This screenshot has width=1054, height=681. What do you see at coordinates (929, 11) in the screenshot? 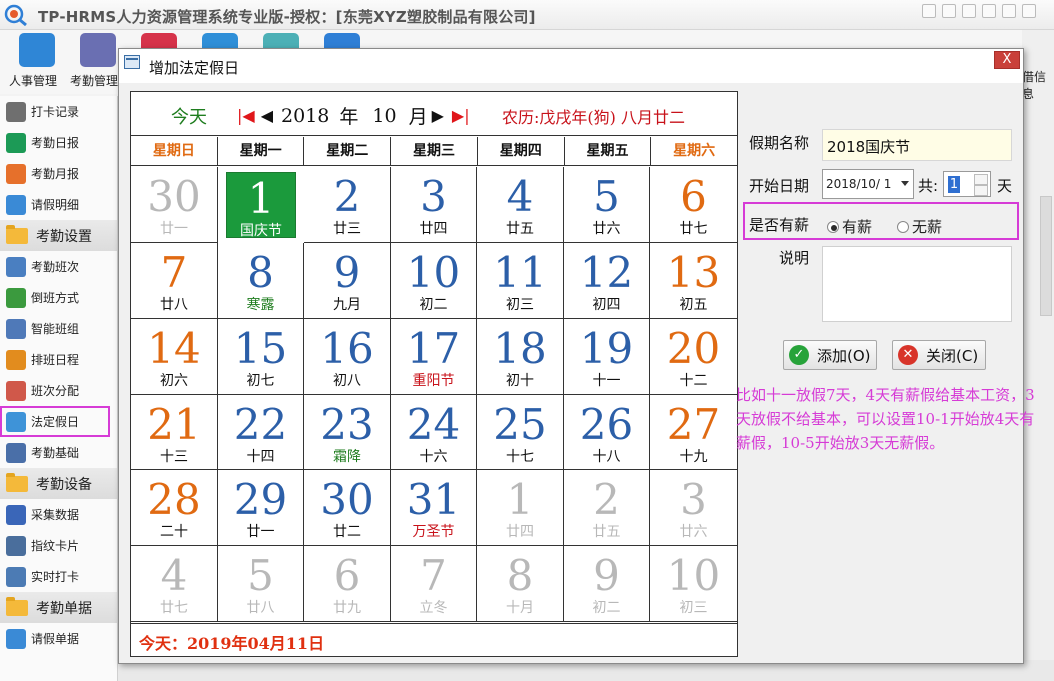
I see `skin-icon` at bounding box center [929, 11].